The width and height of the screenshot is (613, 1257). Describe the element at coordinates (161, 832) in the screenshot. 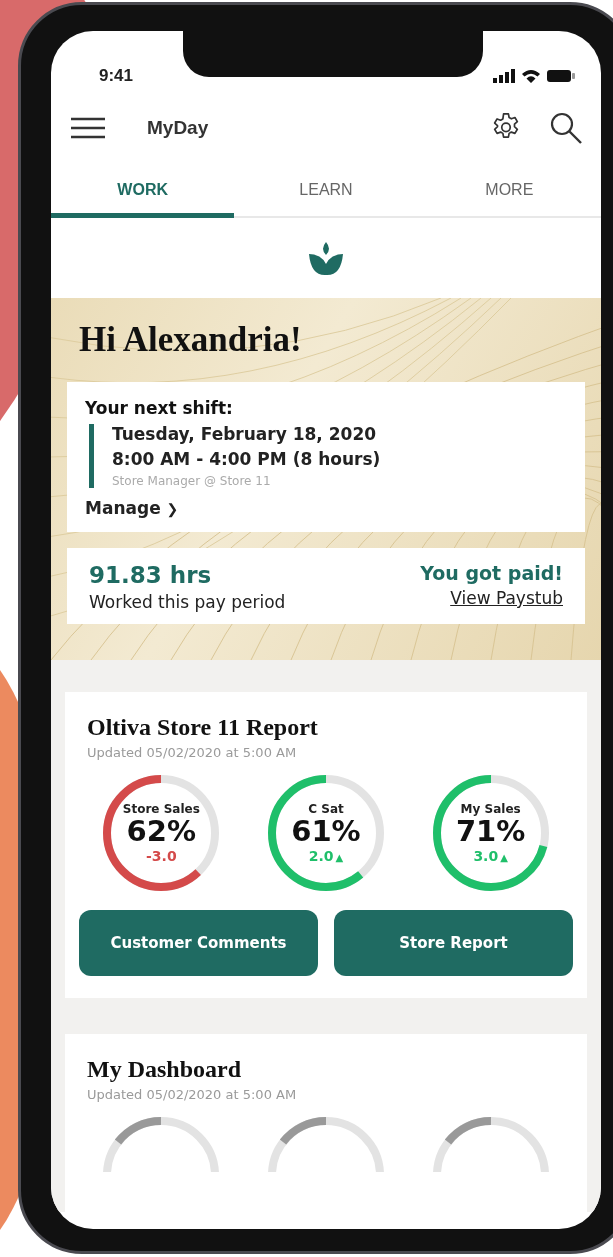

I see `gauge-value: 62%` at that location.